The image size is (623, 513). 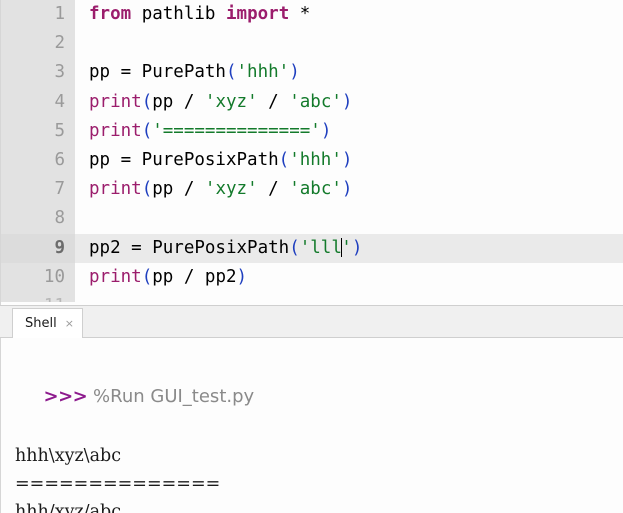 I want to click on code-line: 7 print(pp / 'xyz' / 'abc'), so click(x=312, y=190).